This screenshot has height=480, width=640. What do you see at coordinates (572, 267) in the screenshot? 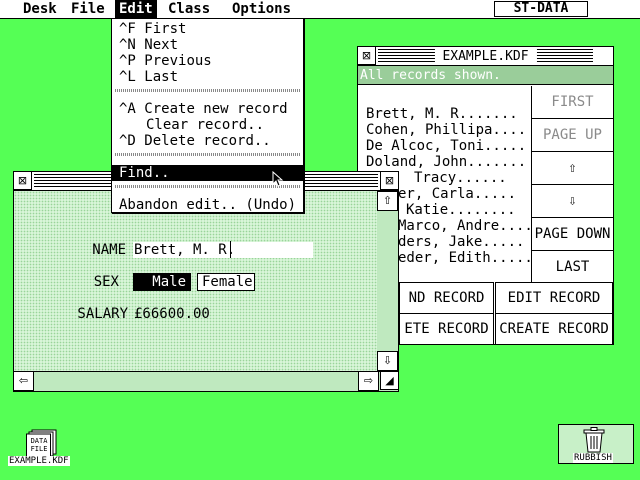
I see `last-button: LAST` at bounding box center [572, 267].